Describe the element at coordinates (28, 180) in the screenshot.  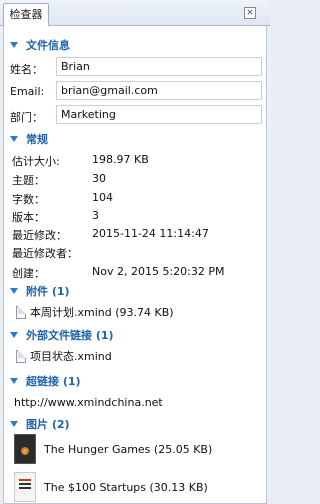
I see `topics-label: 主题：` at that location.